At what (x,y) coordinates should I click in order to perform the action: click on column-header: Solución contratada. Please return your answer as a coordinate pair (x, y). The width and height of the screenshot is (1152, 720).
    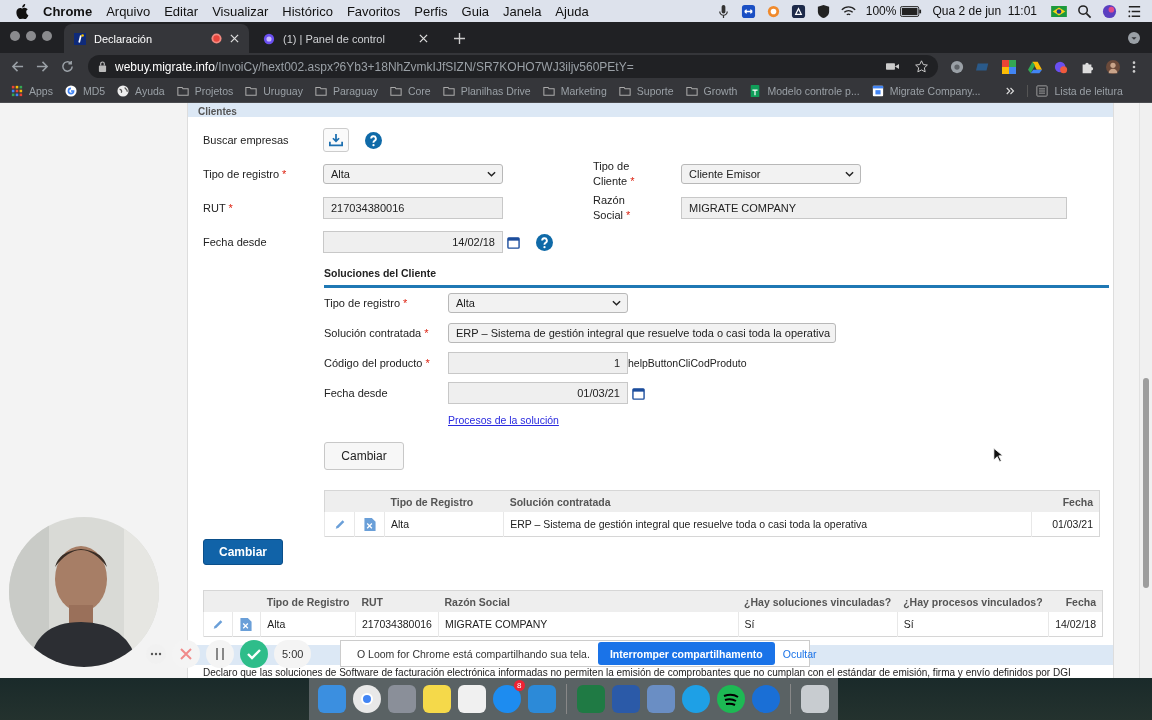
    Looking at the image, I should click on (767, 501).